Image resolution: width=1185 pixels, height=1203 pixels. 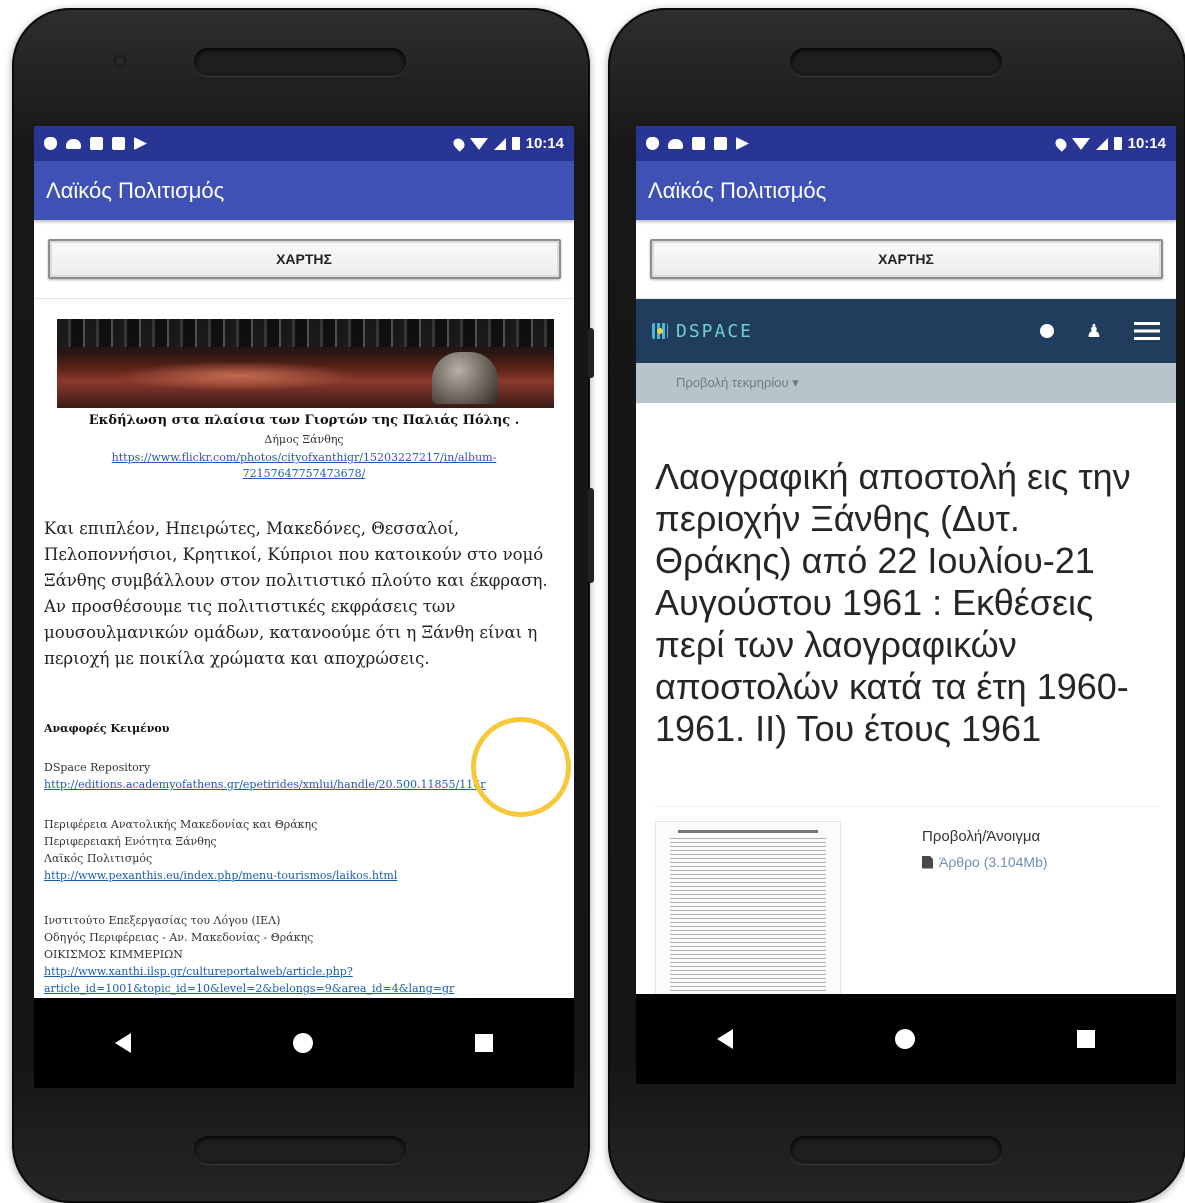 What do you see at coordinates (162, 920) in the screenshot?
I see `reference-line: Ινστιτούτο Επεξεργασίας του Λόγου (ΙΕΛ)` at bounding box center [162, 920].